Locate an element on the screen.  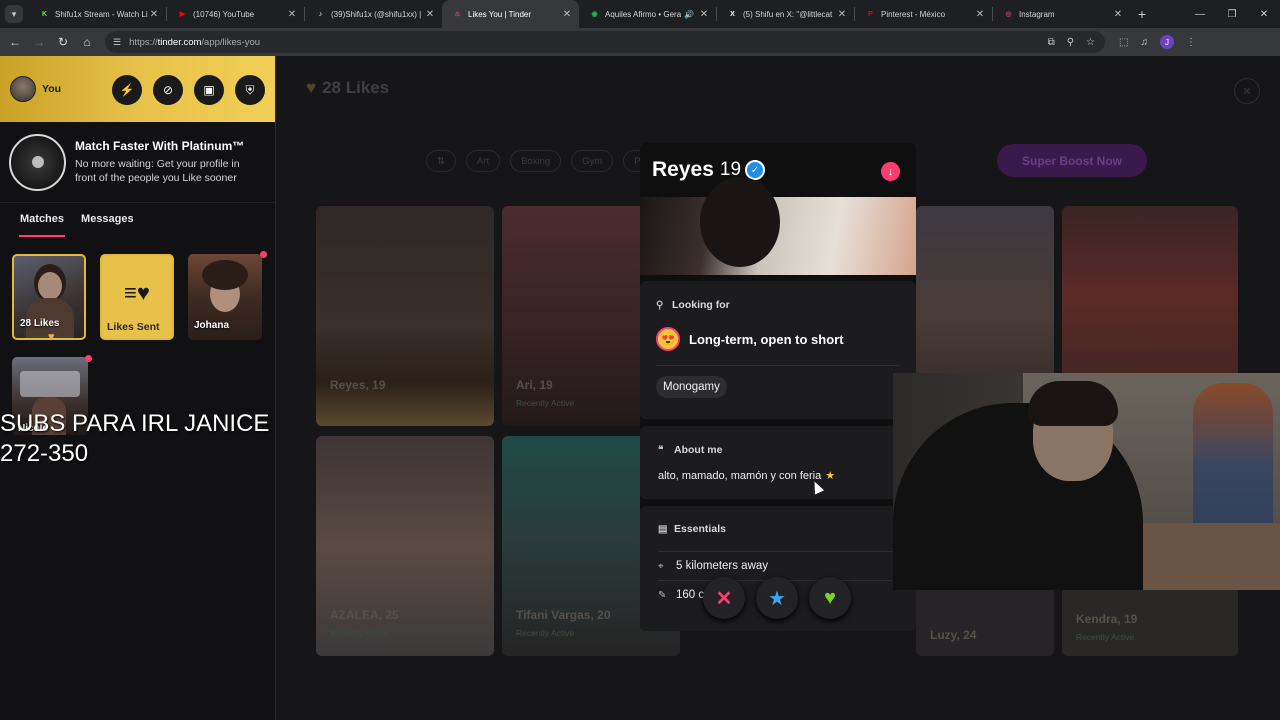
star-emoji-icon: ★ is located at coordinates (830, 476).